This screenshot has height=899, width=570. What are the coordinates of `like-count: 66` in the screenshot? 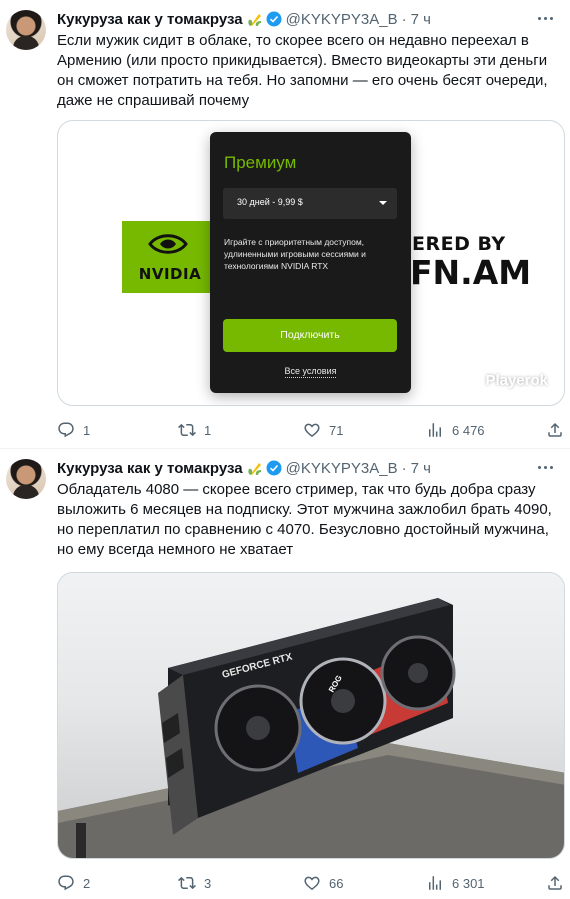 It's located at (336, 883).